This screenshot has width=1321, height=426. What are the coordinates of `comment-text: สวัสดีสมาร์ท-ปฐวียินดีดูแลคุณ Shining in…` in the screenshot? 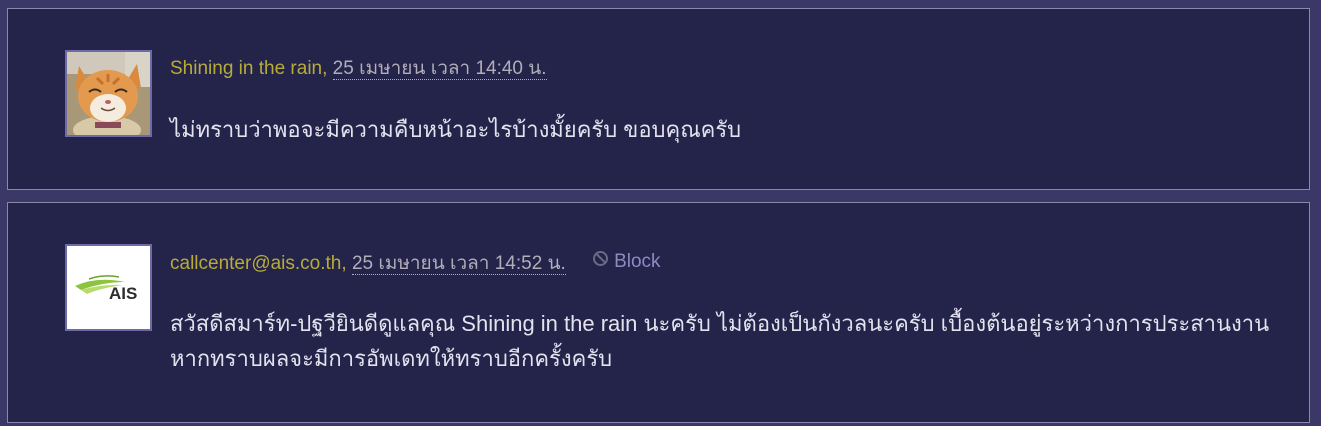 It's located at (720, 341).